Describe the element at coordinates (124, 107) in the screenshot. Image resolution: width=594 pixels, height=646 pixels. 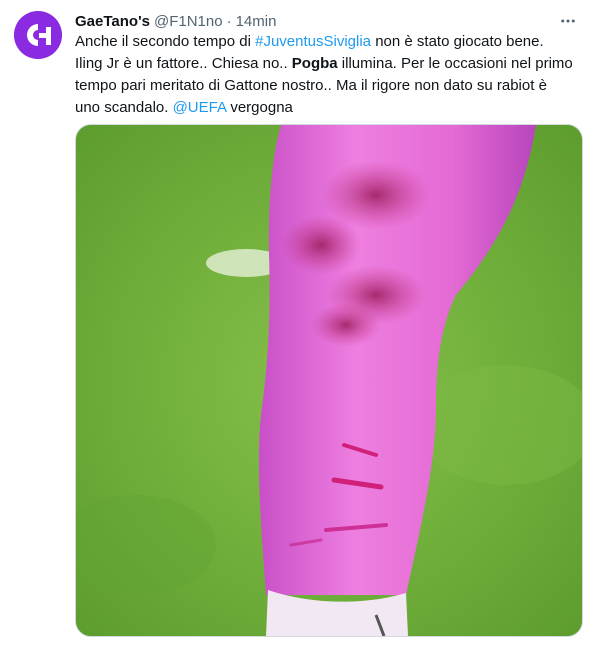
I see `text-segment: uno scandalo.` at that location.